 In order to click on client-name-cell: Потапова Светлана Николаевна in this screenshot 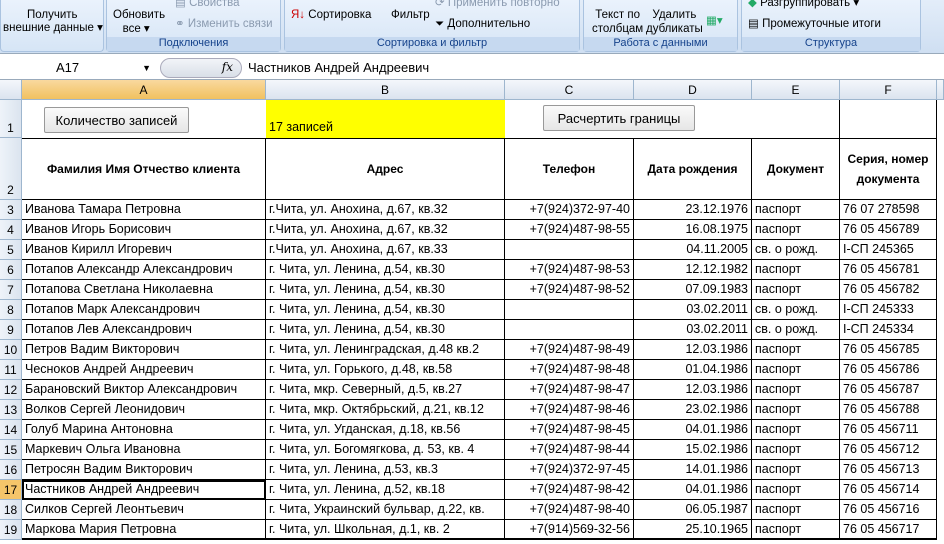, I will do `click(144, 290)`.